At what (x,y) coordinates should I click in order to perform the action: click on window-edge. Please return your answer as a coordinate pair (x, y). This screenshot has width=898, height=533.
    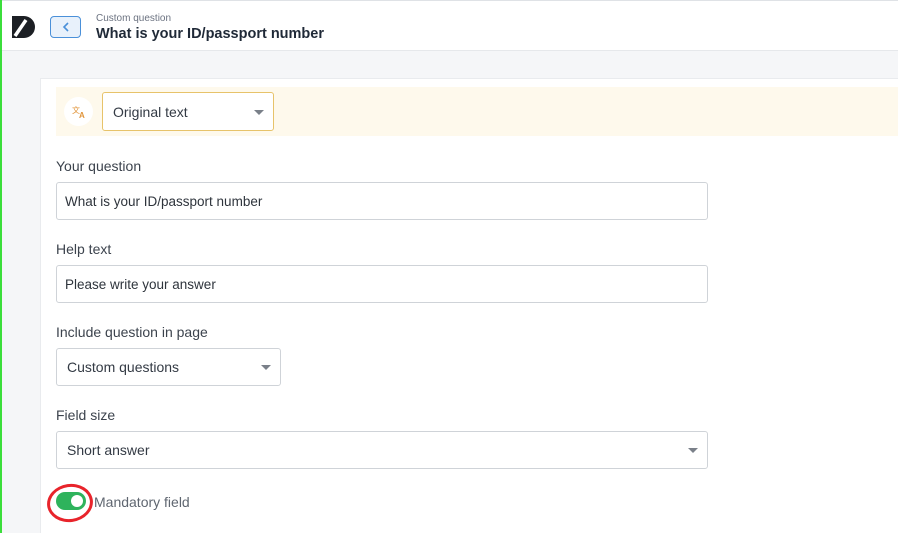
    Looking at the image, I should click on (1, 266).